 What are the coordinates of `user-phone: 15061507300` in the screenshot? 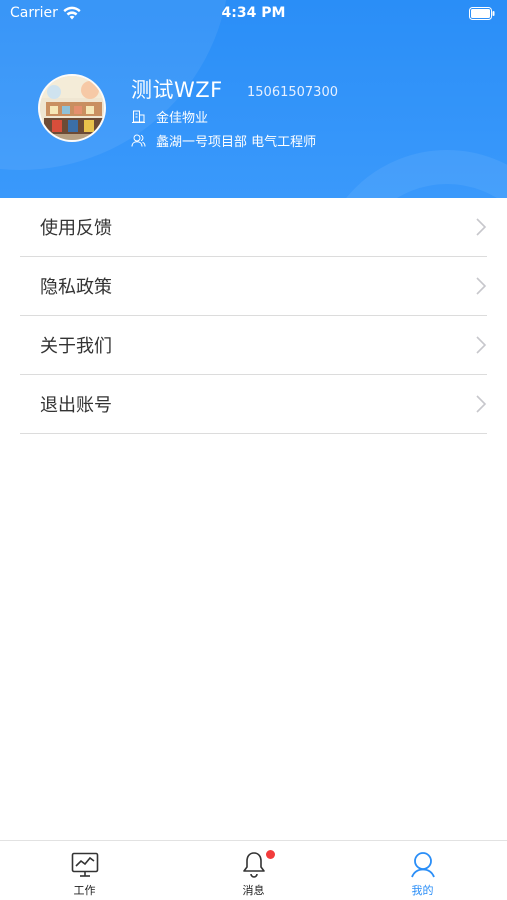 It's located at (292, 92).